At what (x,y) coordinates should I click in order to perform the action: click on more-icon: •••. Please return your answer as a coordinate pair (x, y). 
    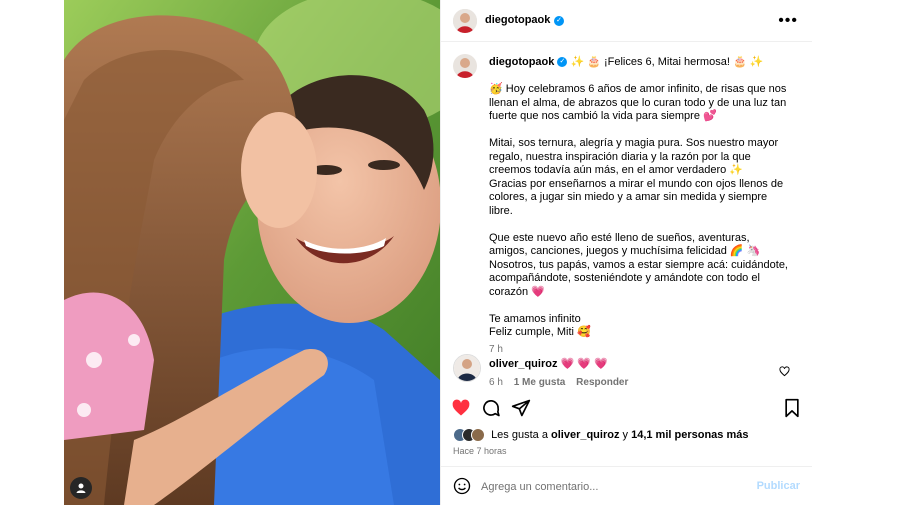
    Looking at the image, I should click on (788, 21).